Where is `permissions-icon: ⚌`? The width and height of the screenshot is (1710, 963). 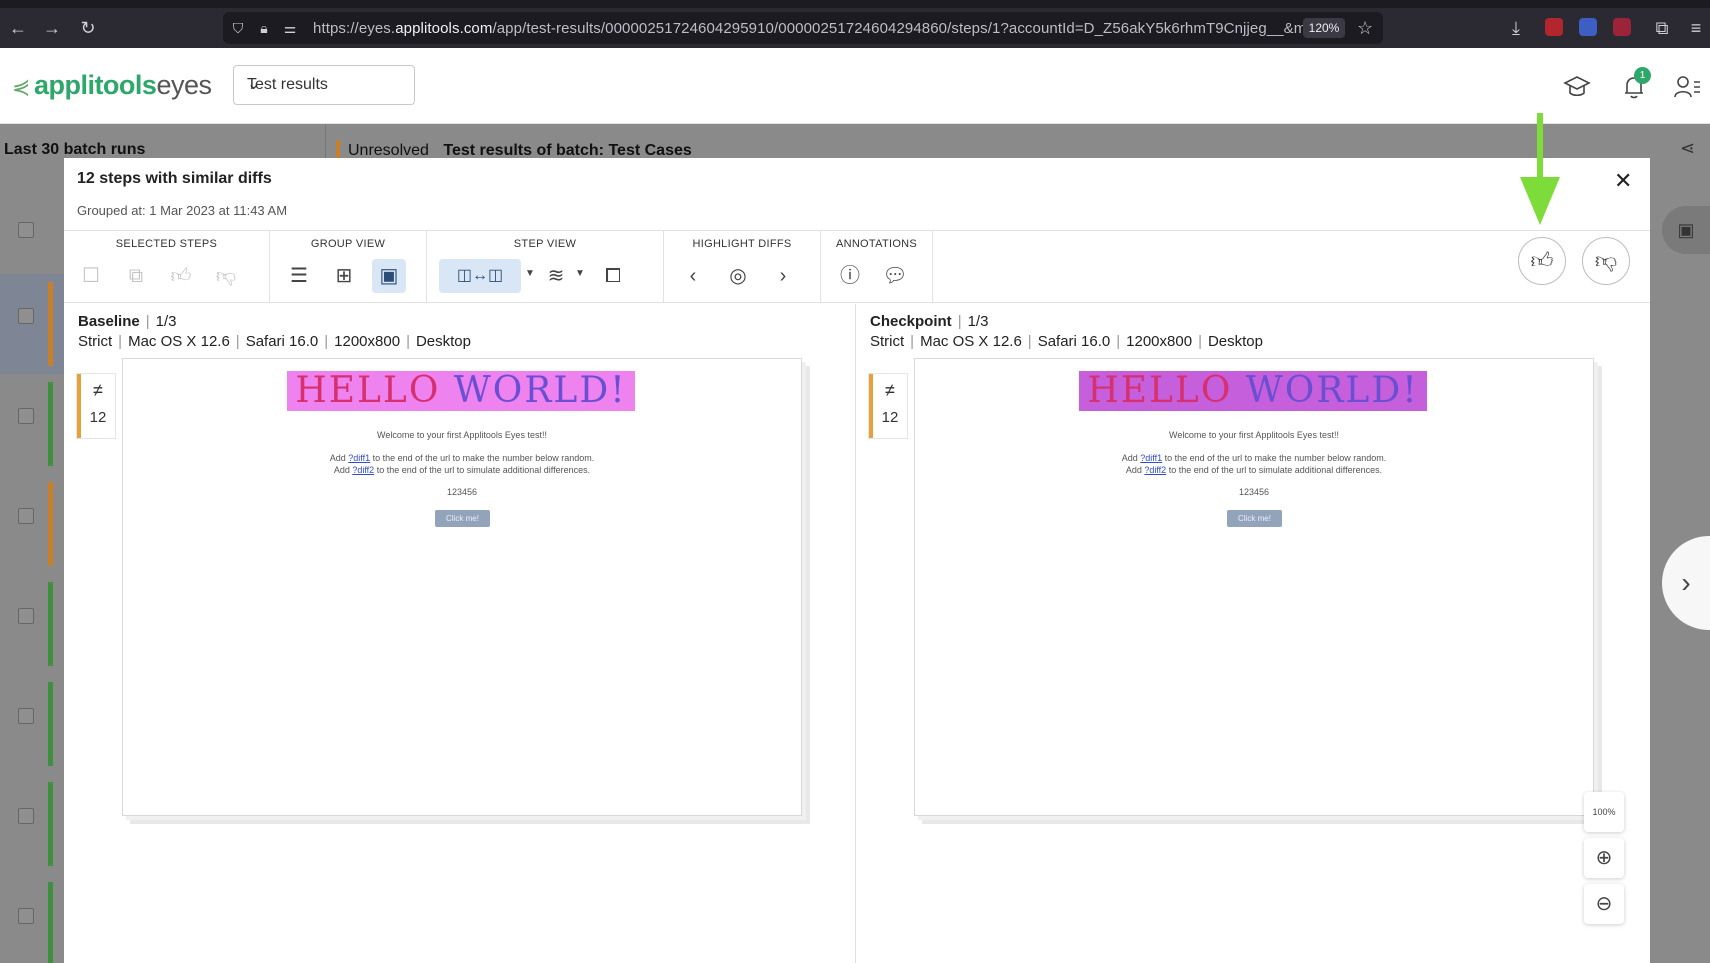 permissions-icon: ⚌ is located at coordinates (290, 28).